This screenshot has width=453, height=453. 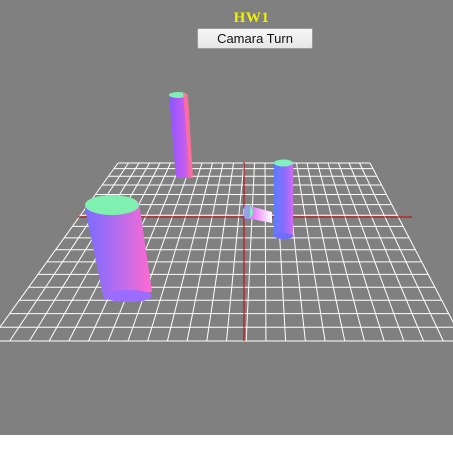 What do you see at coordinates (257, 214) in the screenshot?
I see `cylinder-small-lying-center` at bounding box center [257, 214].